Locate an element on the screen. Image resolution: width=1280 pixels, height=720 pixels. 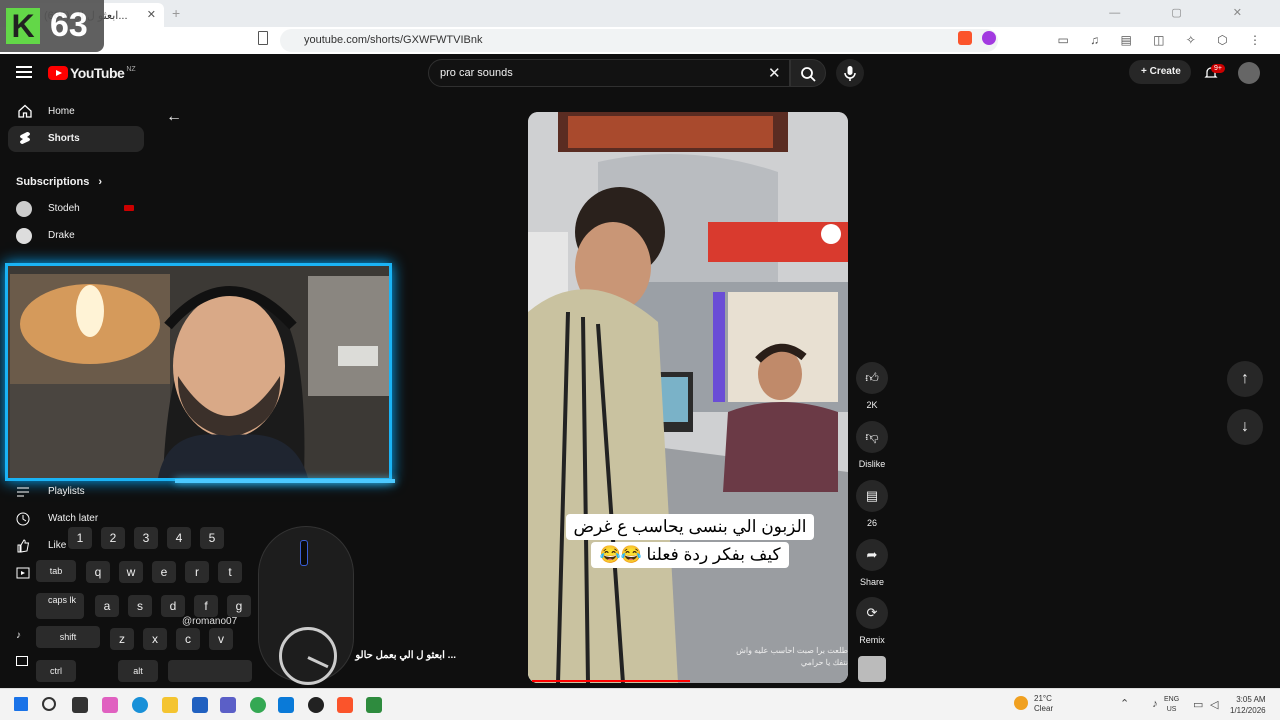
channel-name: Drake is located at coordinates (61, 235).